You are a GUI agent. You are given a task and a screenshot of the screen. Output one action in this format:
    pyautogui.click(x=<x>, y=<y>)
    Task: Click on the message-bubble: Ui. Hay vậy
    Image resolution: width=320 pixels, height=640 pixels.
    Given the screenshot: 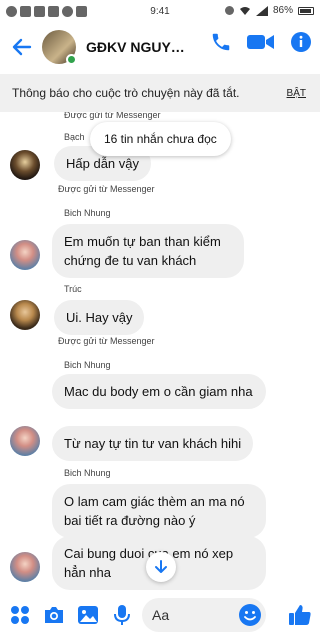 What is the action you would take?
    pyautogui.click(x=99, y=317)
    